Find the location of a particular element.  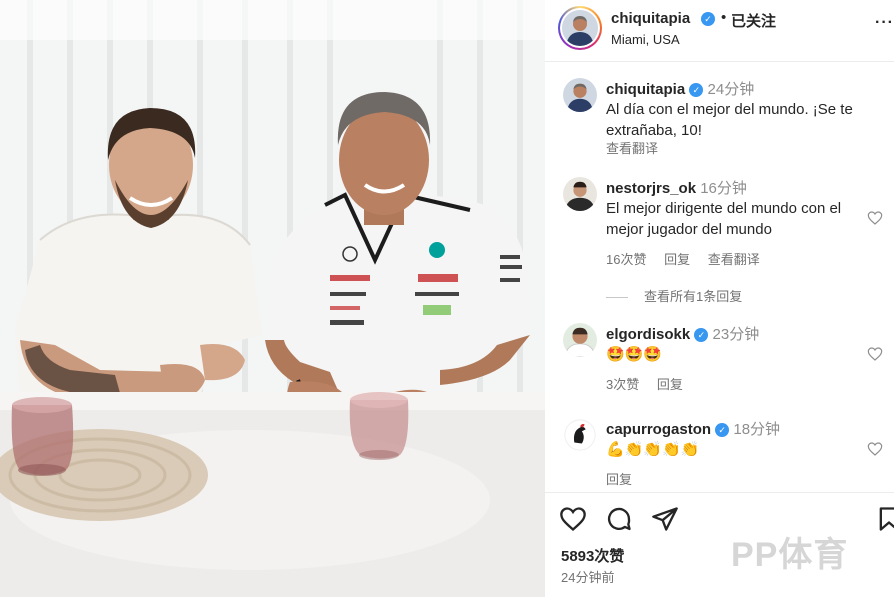

view-replies-link: 查看所有1条回复 is located at coordinates (674, 295).